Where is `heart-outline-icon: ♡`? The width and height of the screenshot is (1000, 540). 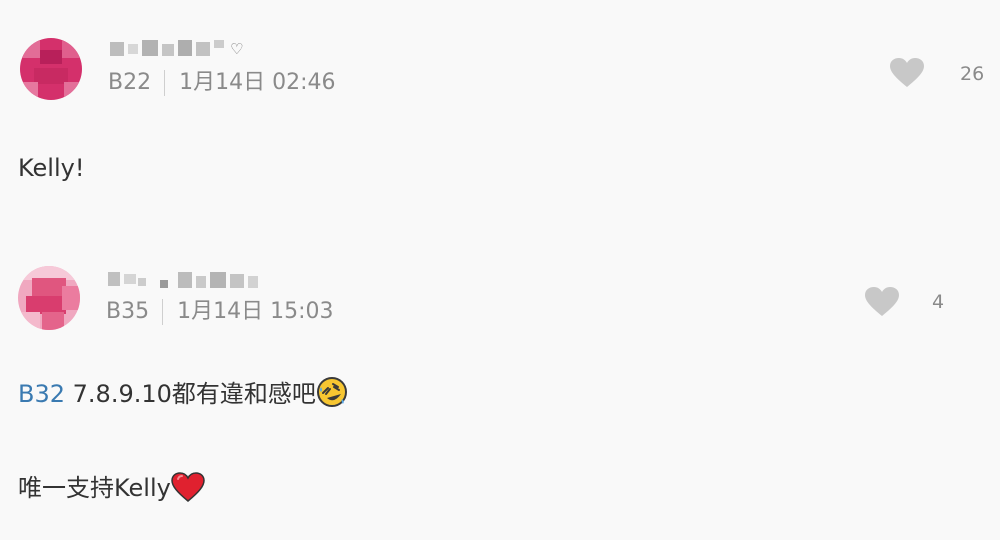
heart-outline-icon: ♡ is located at coordinates (237, 49).